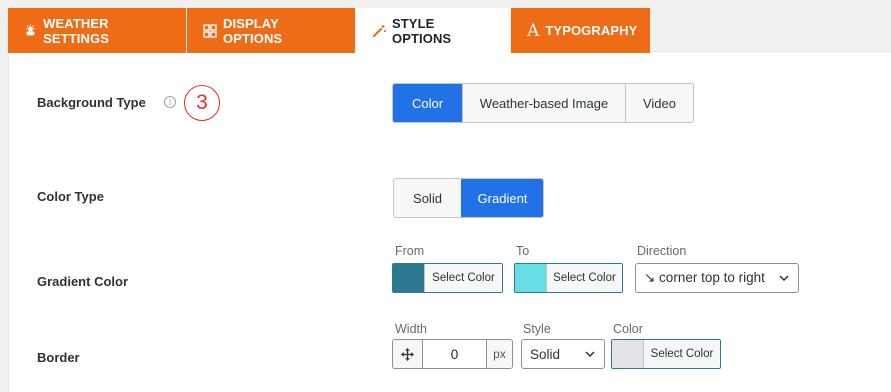 The image size is (891, 392). Describe the element at coordinates (530, 278) in the screenshot. I see `gradient-to-swatch` at that location.